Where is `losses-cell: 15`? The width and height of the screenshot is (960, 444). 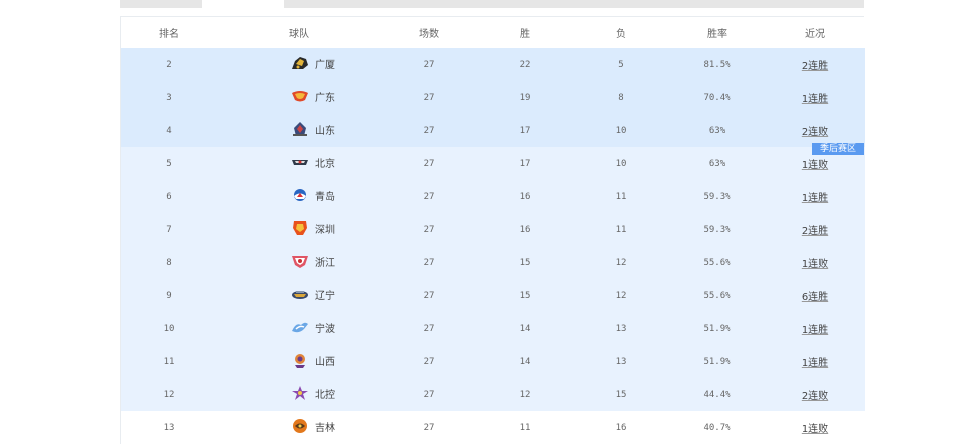
losses-cell: 15 is located at coordinates (621, 394).